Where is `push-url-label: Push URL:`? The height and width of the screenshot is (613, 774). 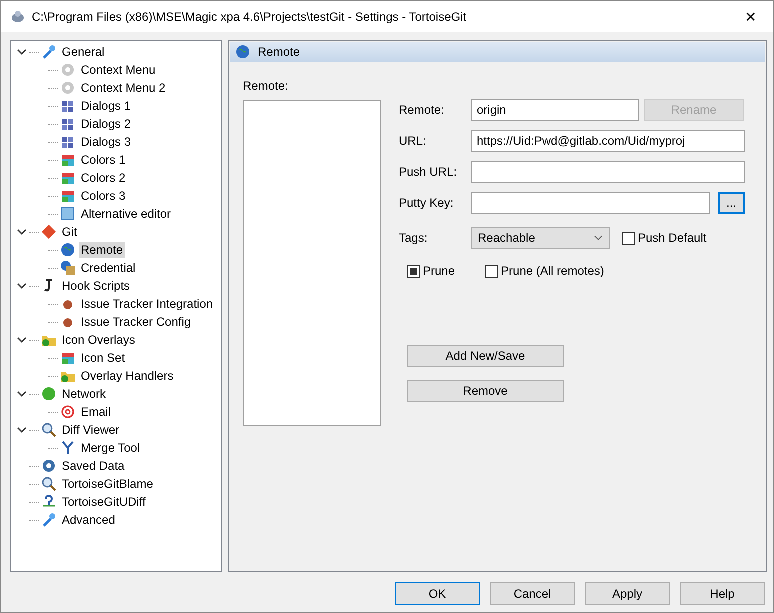
push-url-label: Push URL: is located at coordinates (428, 172).